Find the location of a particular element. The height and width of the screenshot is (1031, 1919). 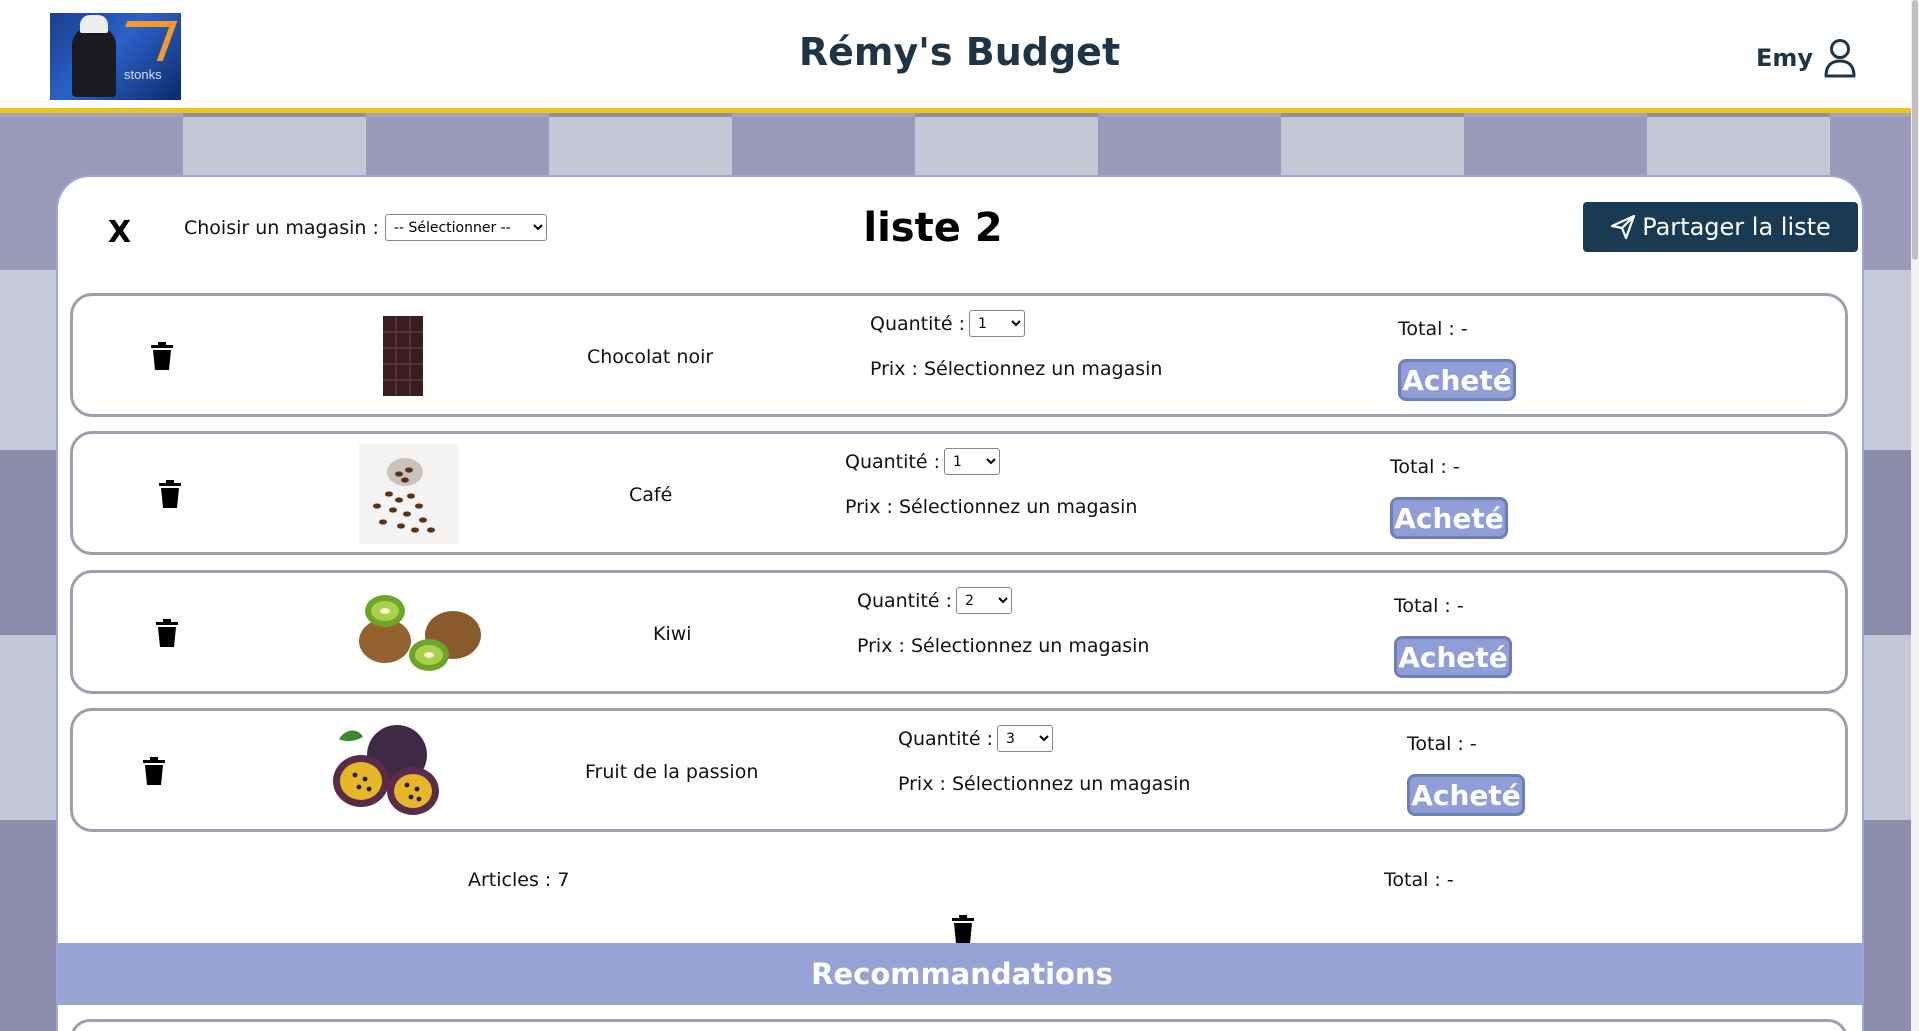

share-list-button: Partager la liste is located at coordinates (1720, 227).